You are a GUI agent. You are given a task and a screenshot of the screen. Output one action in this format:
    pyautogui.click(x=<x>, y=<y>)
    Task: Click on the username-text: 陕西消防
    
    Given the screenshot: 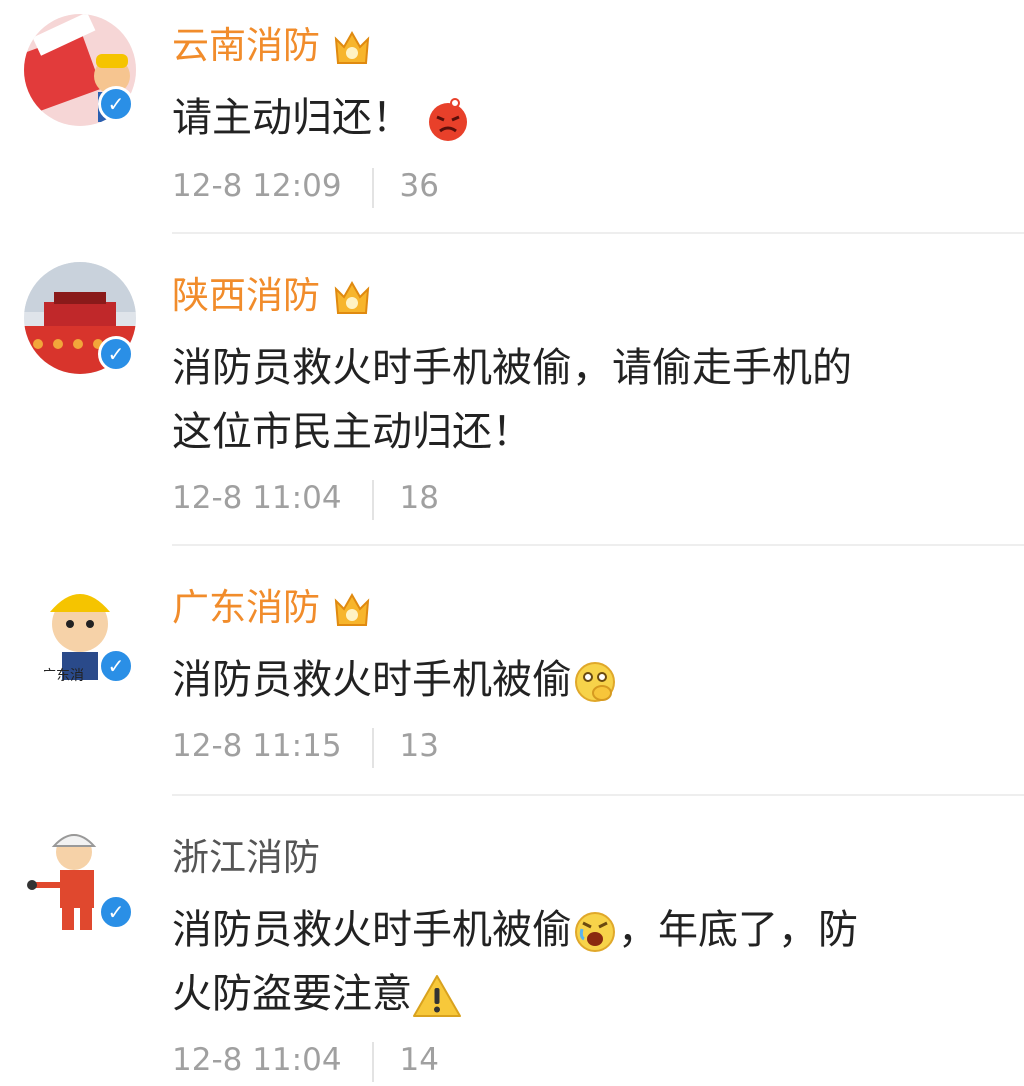 What is the action you would take?
    pyautogui.click(x=246, y=295)
    